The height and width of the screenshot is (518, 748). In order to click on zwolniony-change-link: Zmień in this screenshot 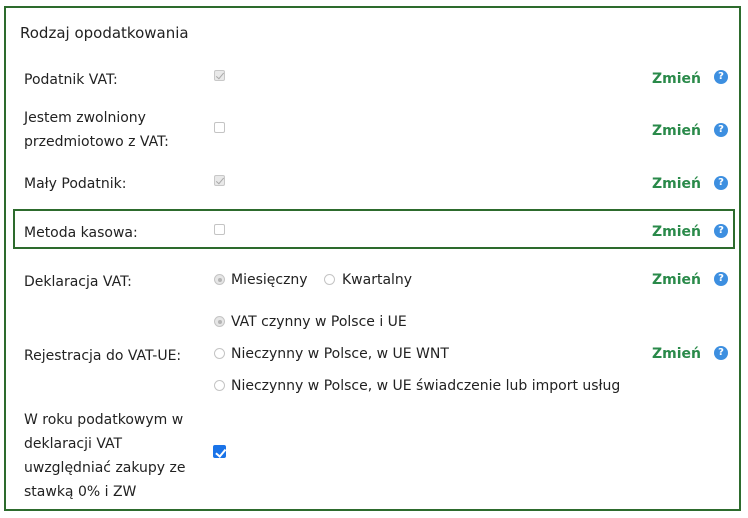, I will do `click(676, 131)`.